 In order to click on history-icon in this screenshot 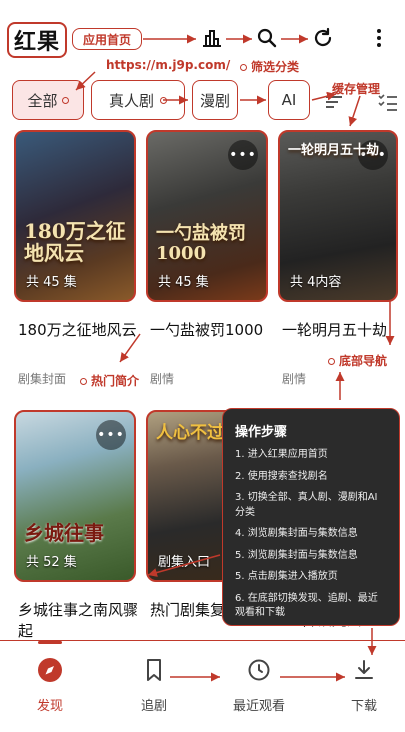, I will do `click(259, 672)`.